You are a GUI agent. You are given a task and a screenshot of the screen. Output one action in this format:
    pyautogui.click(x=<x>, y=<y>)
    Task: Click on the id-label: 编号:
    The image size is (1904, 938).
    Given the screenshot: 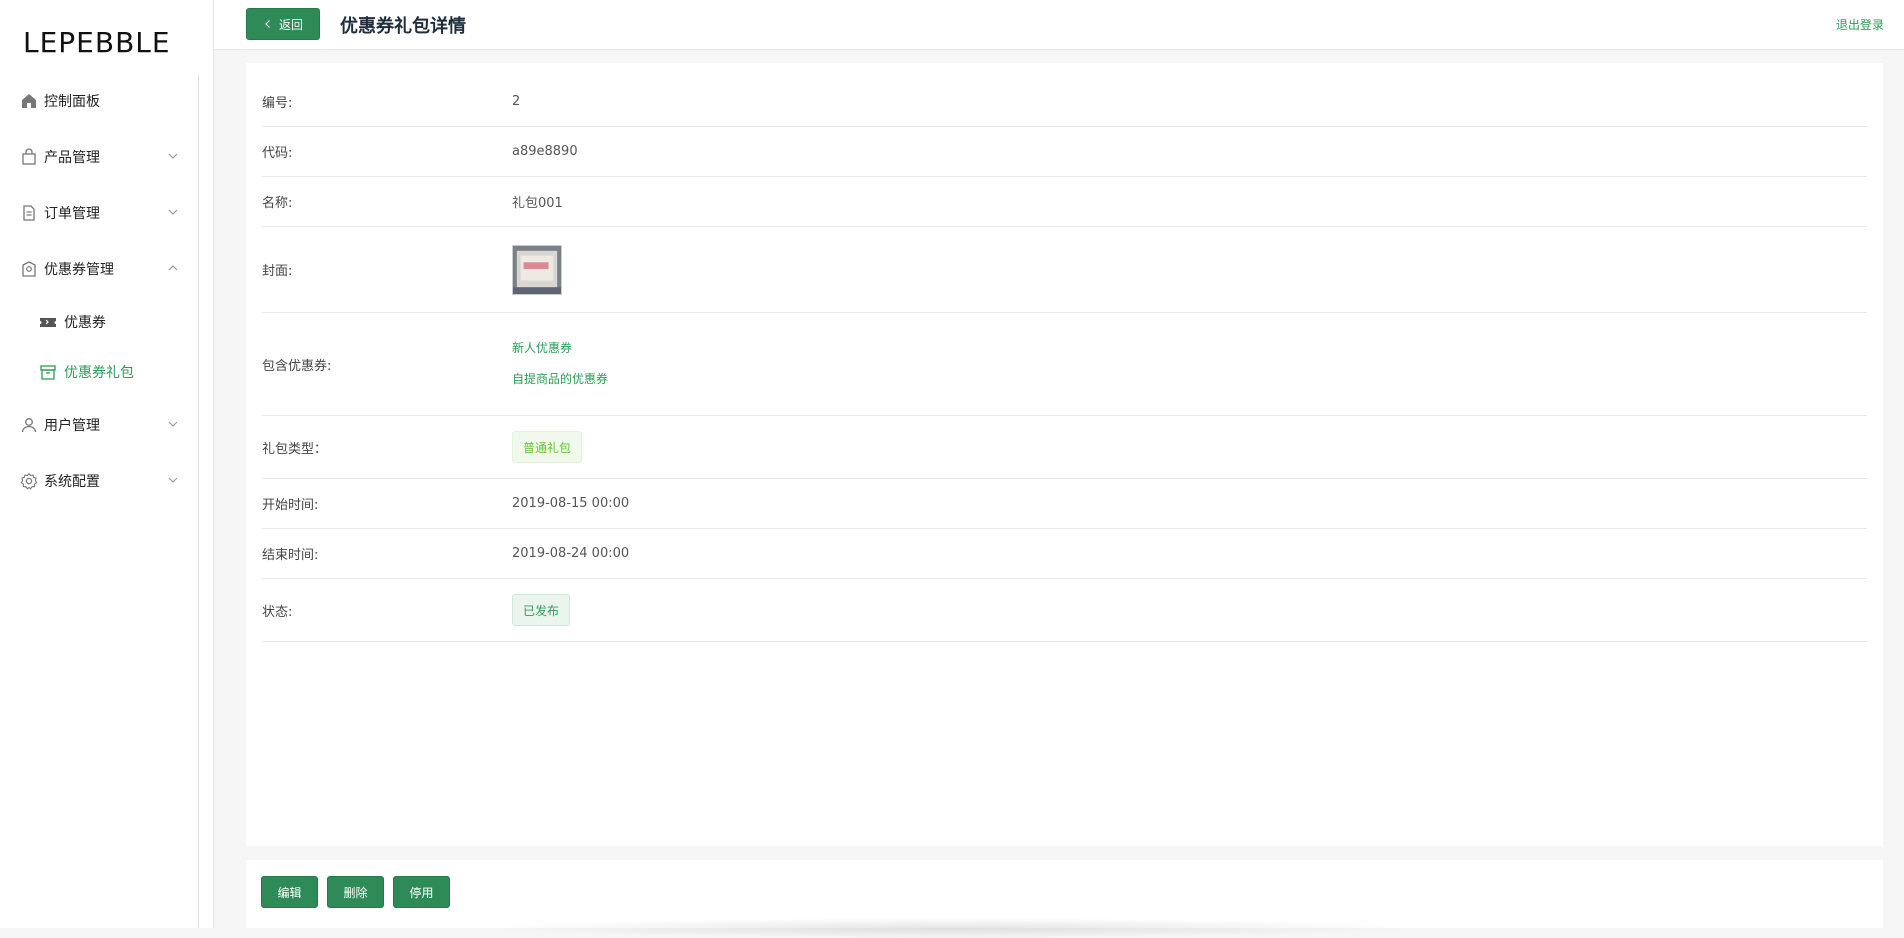 What is the action you would take?
    pyautogui.click(x=277, y=103)
    